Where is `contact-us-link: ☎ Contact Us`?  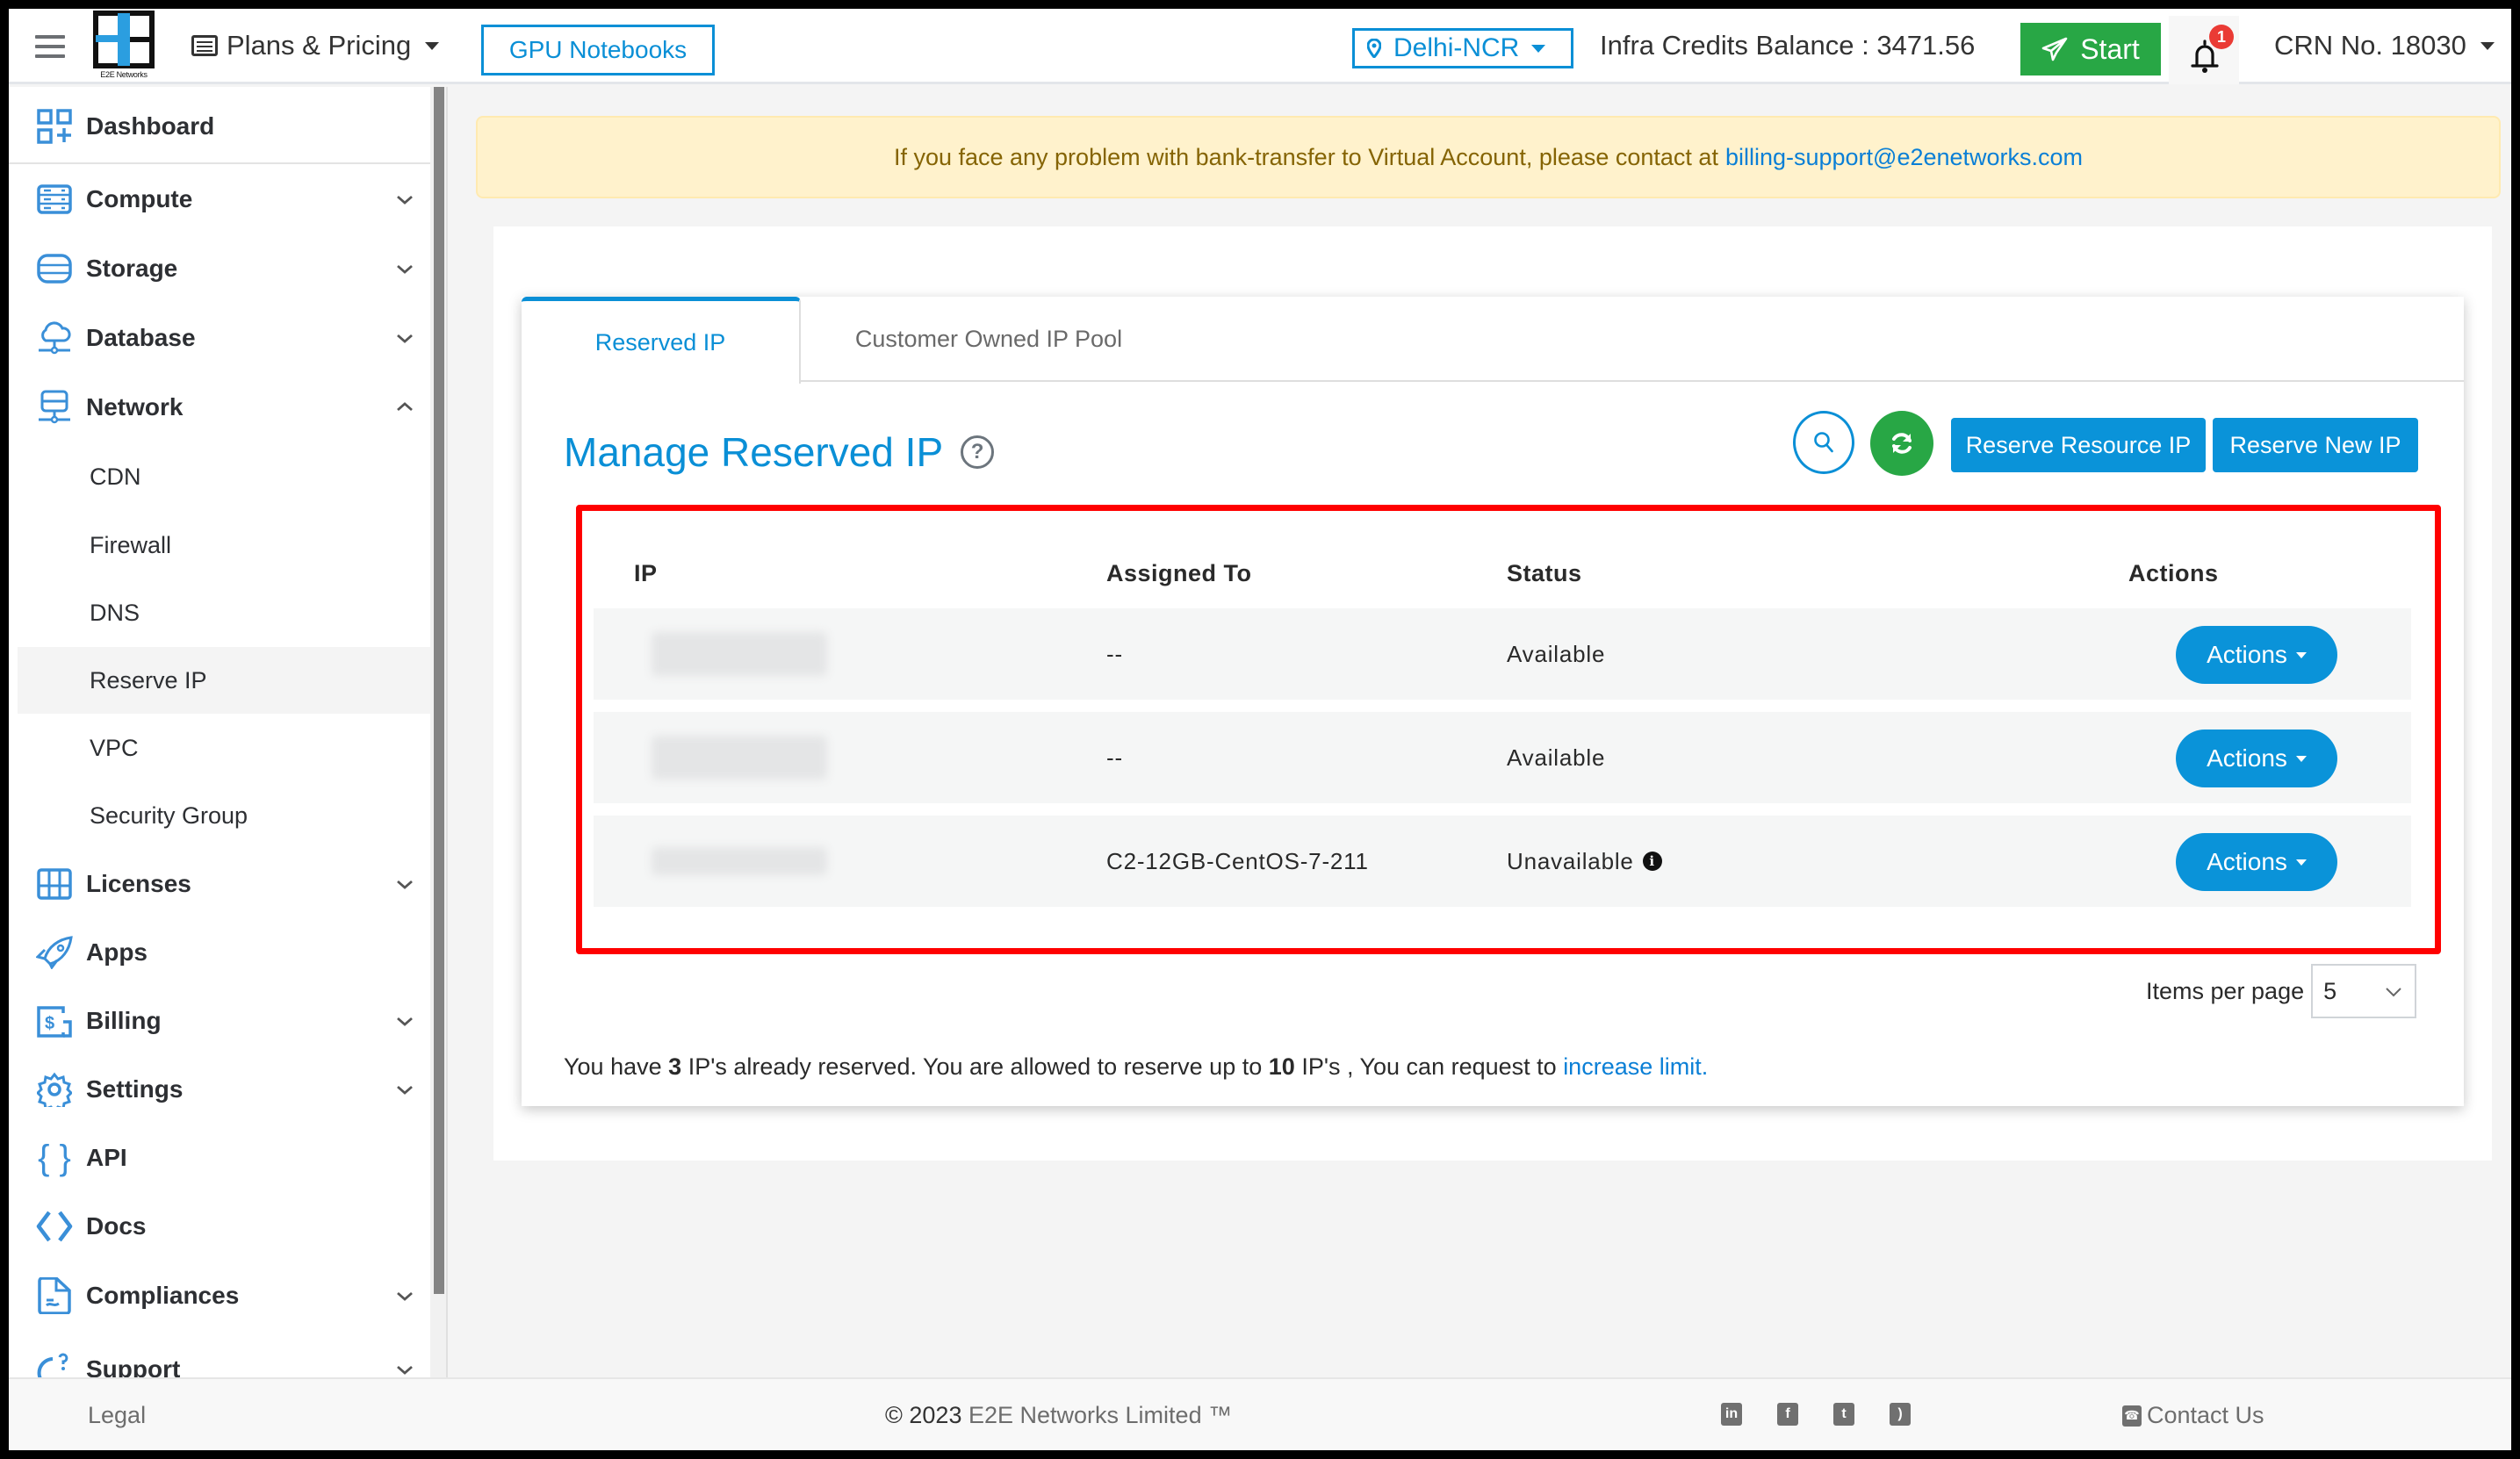 contact-us-link: ☎ Contact Us is located at coordinates (2193, 1415).